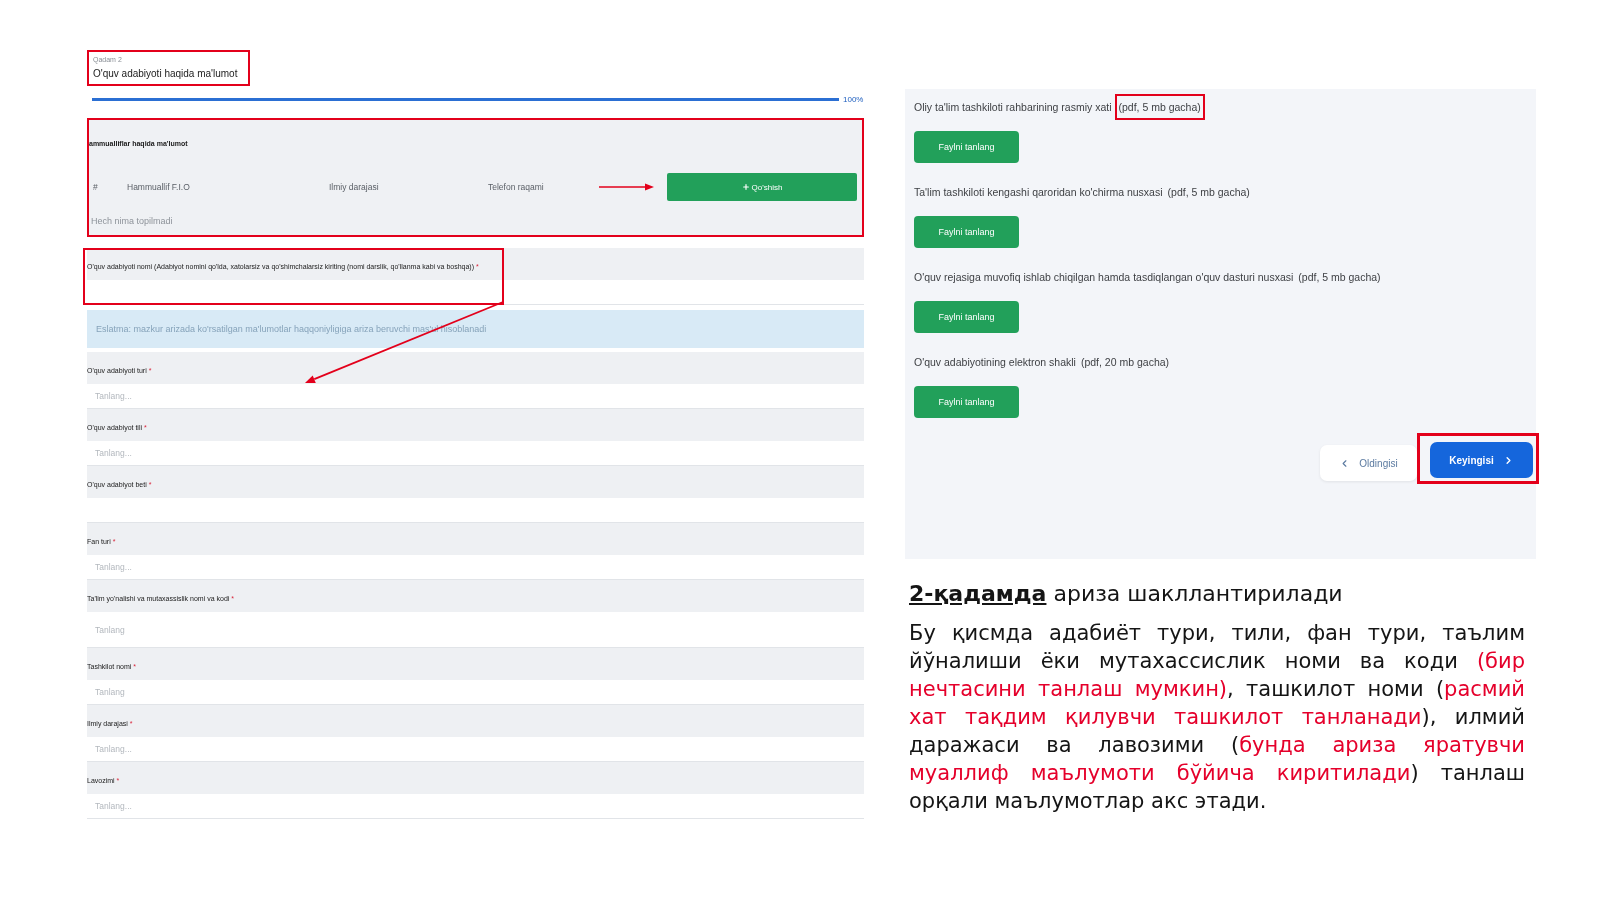 The width and height of the screenshot is (1600, 899). What do you see at coordinates (1217, 717) in the screenshot?
I see `explanation-paragraph: Бу қисмда адабиёт тури, тили, фан тури, таълим йўналиши ёки мутахассислик номи ва коди (бир нечтасини танлаш мумкин), ташкилот номи (расмий хат тақдим қилувчи ташкилот танланади), илмий даражаси ва лавозими (бунда ариза яратувчи муаллиф маълумоти бўйича киритилади) танлаш орқали маълумотлар акс этади.` at bounding box center [1217, 717].